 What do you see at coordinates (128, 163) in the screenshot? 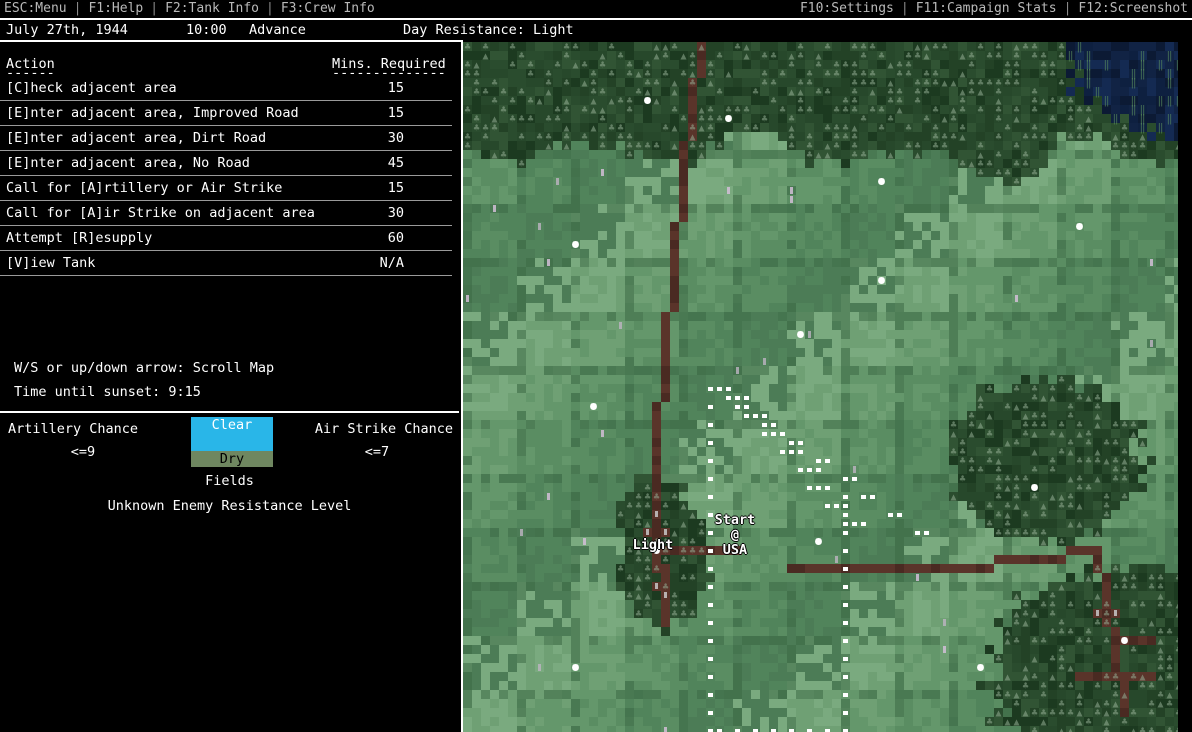
I see `action-label: [E]nter adjacent area, No Road` at bounding box center [128, 163].